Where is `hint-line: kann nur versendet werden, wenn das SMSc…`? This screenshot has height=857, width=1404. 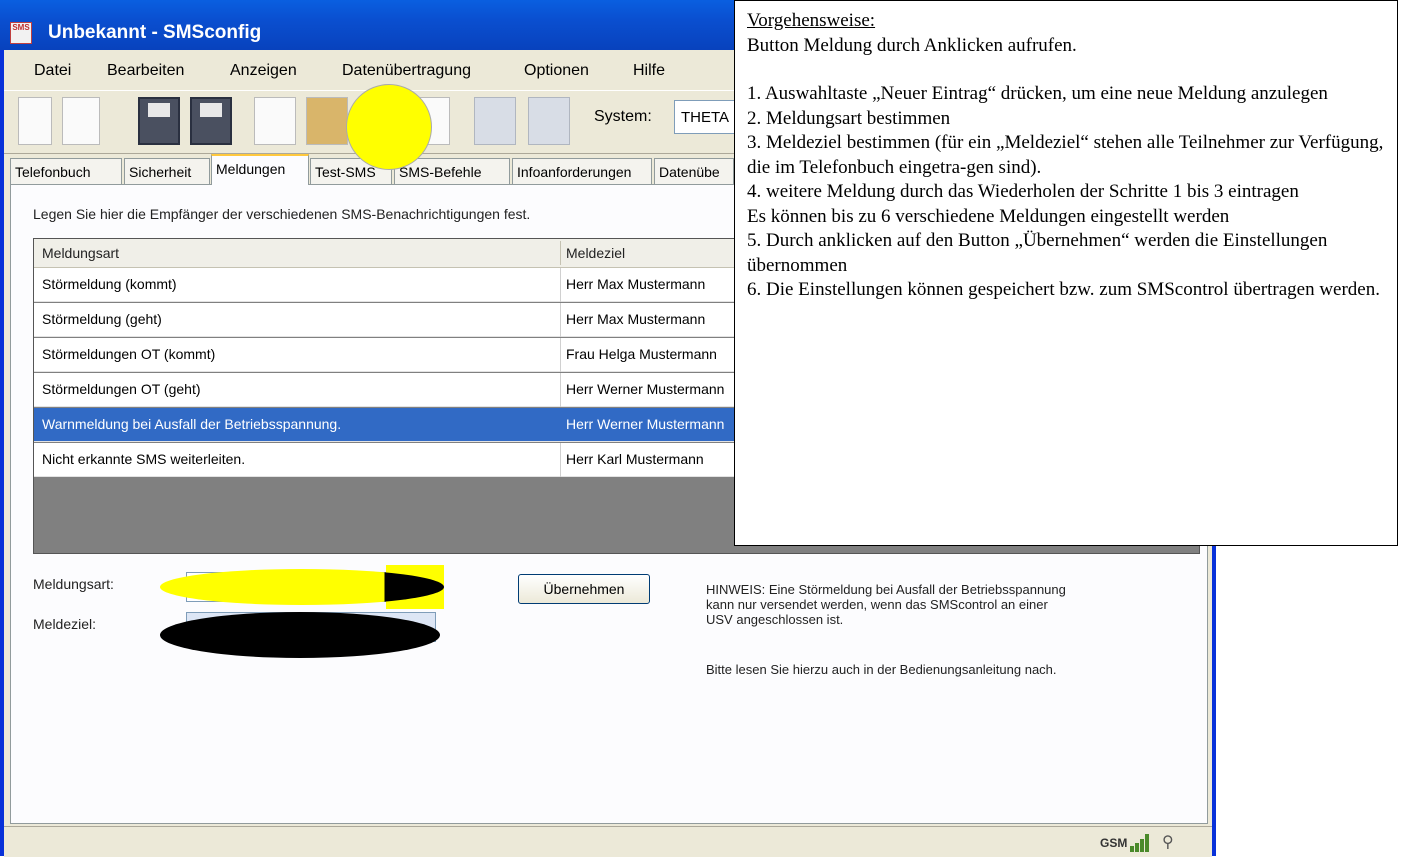
hint-line: kann nur versendet werden, wenn das SMSc… is located at coordinates (877, 604).